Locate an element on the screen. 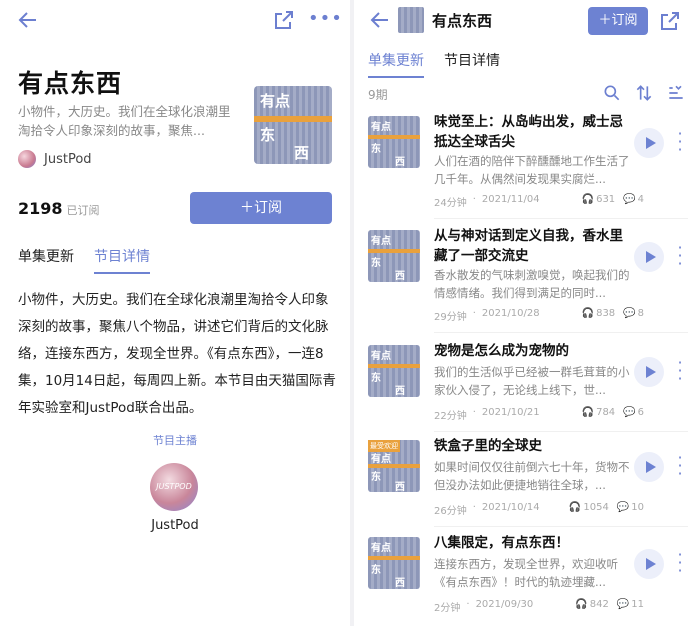 The width and height of the screenshot is (700, 626). host-name: JustPod is located at coordinates (68, 159).